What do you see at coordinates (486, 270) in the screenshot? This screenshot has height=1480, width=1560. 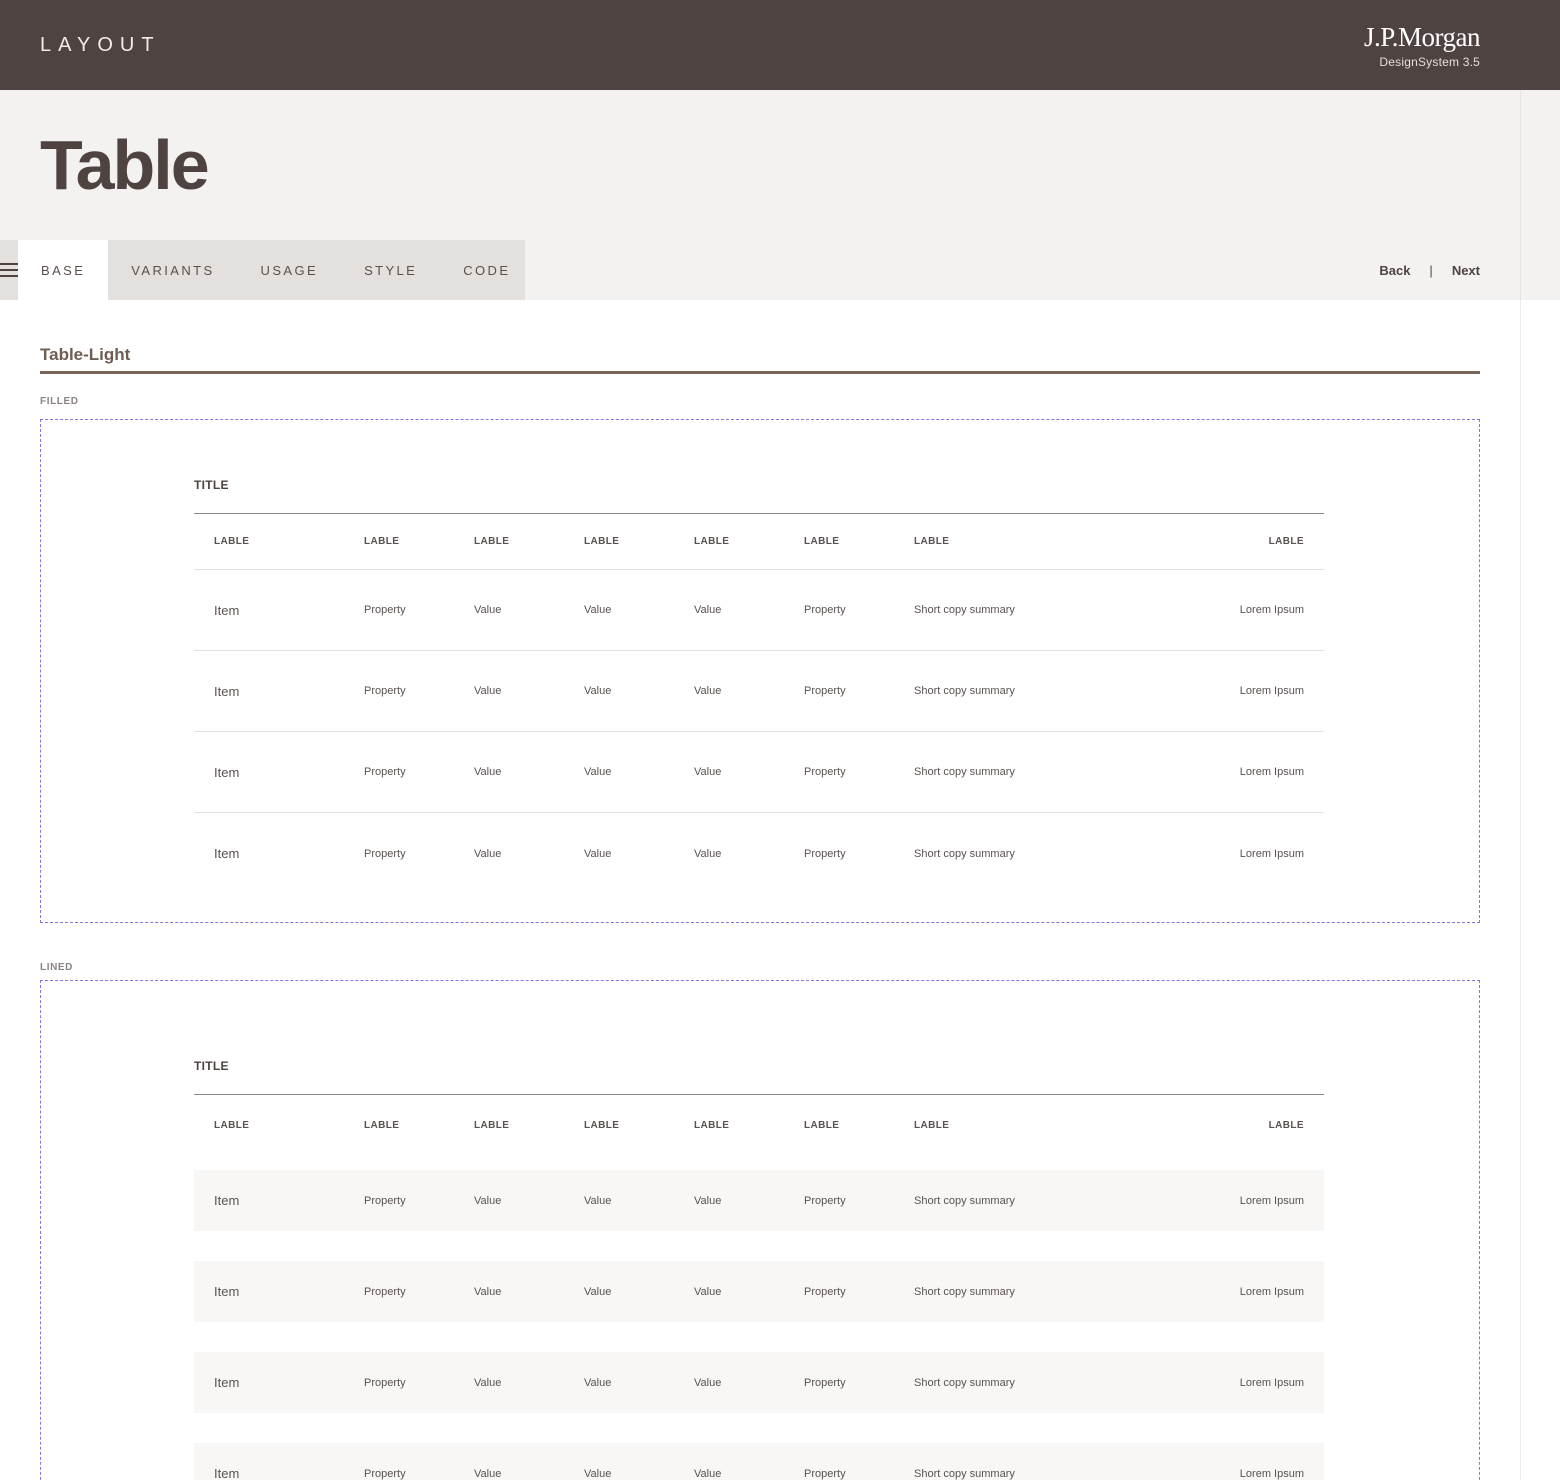 I see `tab-code: CODE` at bounding box center [486, 270].